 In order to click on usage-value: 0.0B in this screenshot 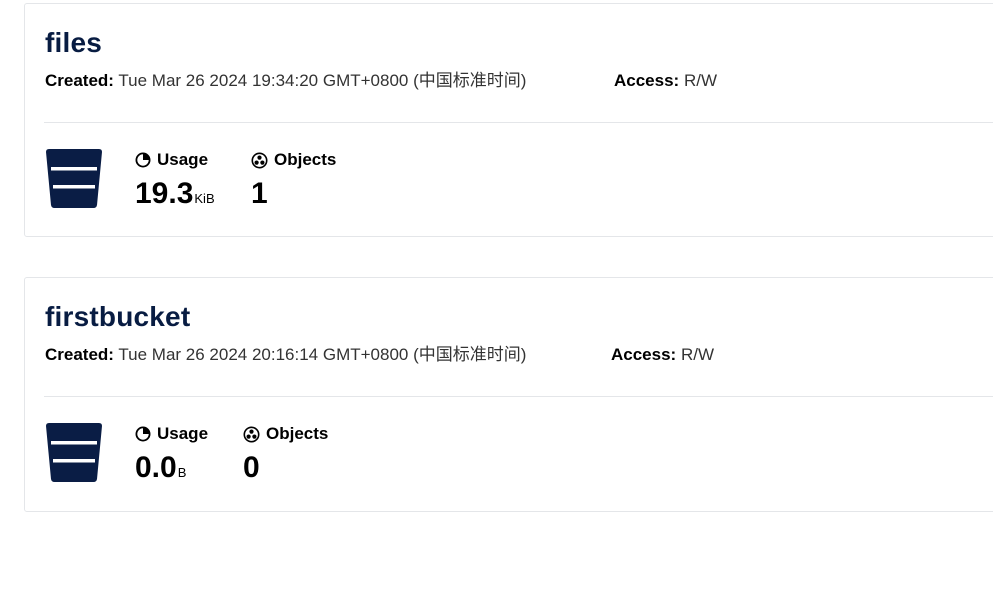, I will do `click(171, 470)`.